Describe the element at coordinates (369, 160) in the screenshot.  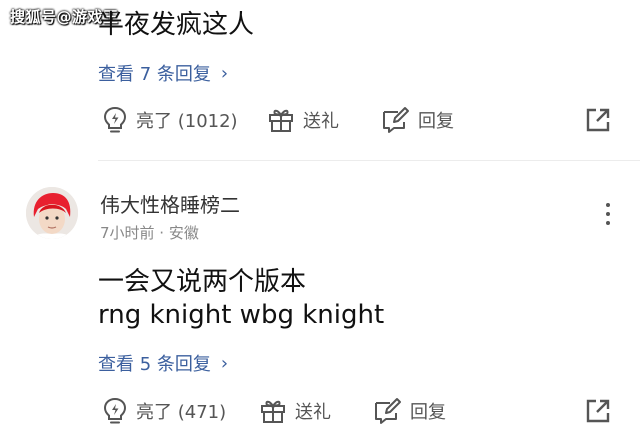
I see `comment-divider` at that location.